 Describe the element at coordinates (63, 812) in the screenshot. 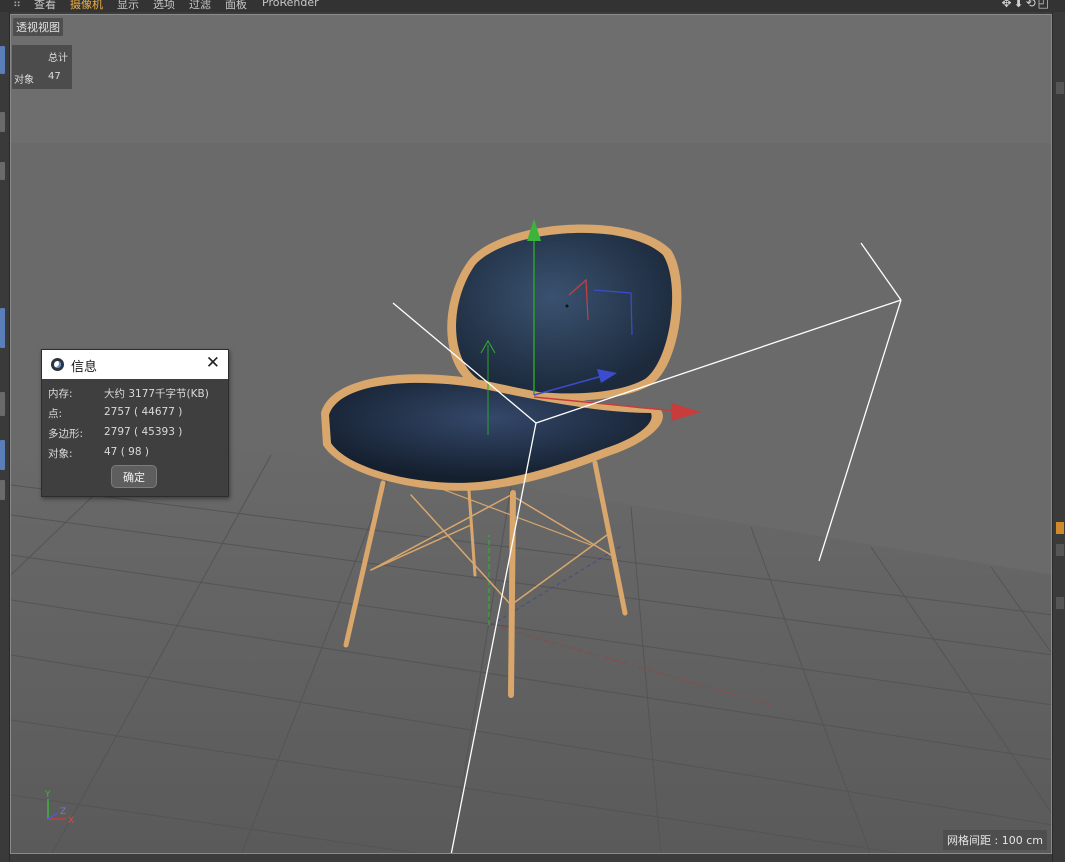

I see `axis-z-label: Z` at that location.